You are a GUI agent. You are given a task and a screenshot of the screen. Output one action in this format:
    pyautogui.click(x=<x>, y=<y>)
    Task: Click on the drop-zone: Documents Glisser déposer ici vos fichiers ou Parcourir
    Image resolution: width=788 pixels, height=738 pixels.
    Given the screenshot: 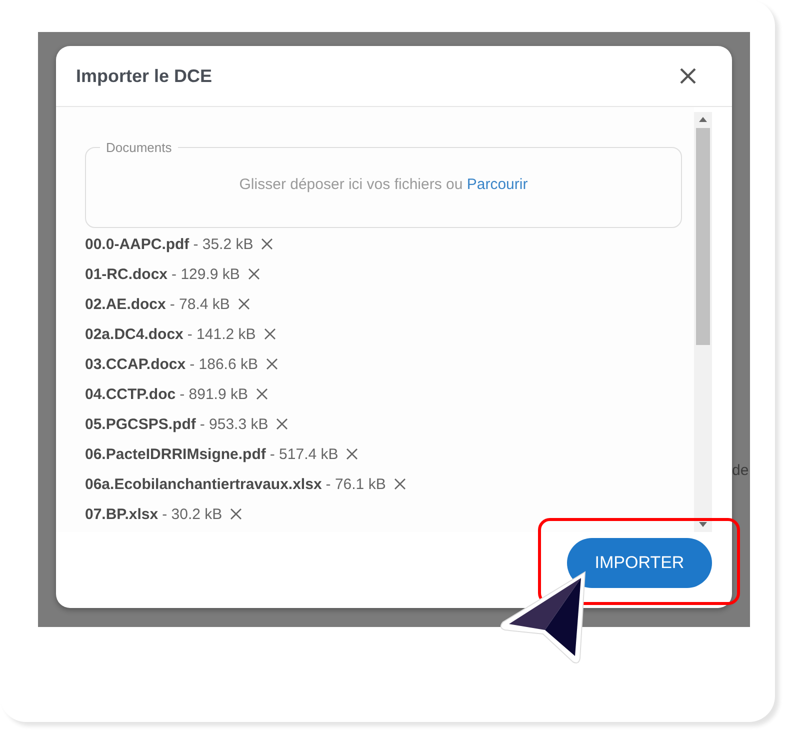 What is the action you would take?
    pyautogui.click(x=383, y=184)
    